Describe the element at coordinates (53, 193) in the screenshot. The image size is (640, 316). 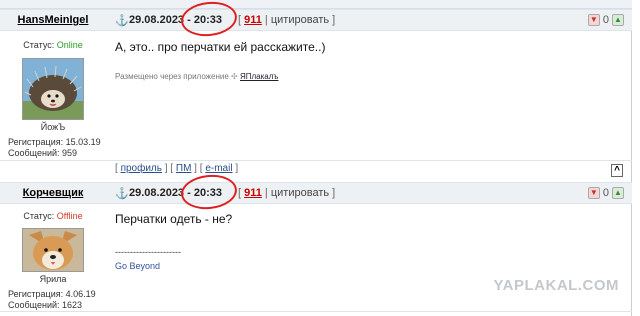
I see `author-nick: Корчевщик` at that location.